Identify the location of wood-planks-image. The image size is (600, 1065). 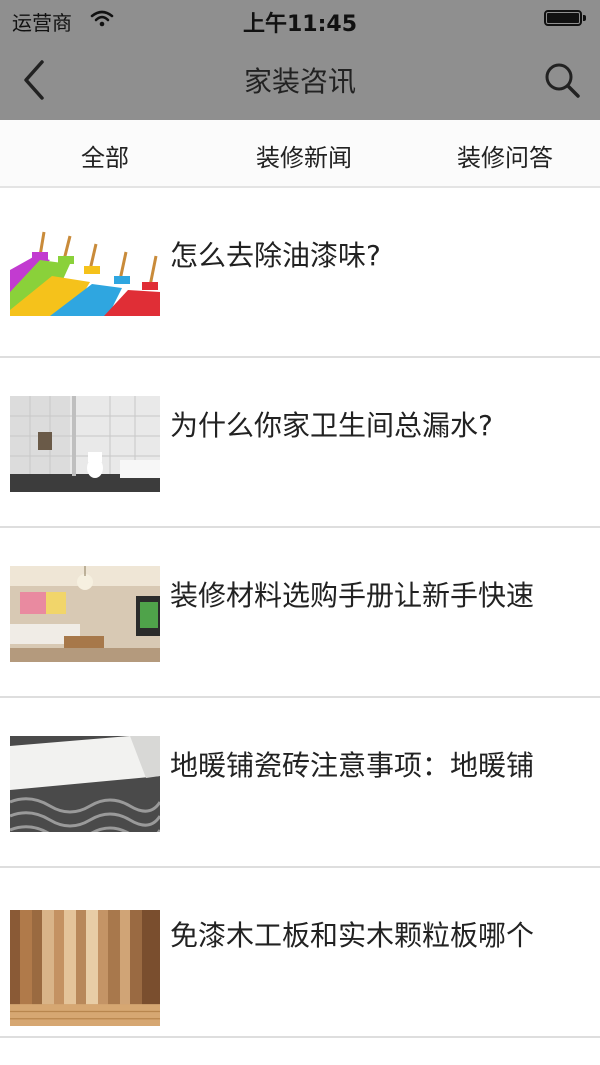
(85, 968).